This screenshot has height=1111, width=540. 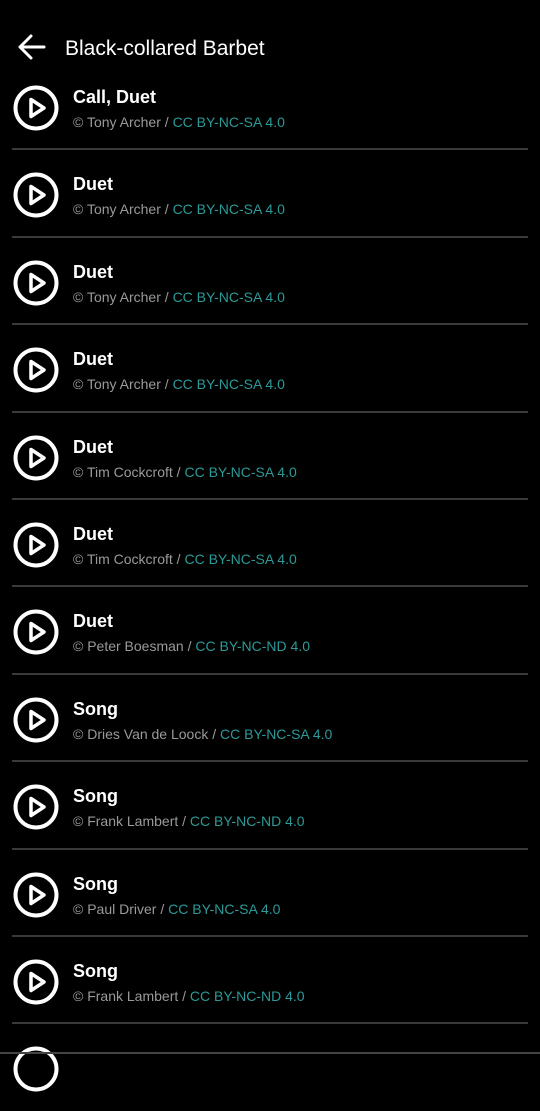 I want to click on navigation-bar-edge, so click(x=270, y=1053).